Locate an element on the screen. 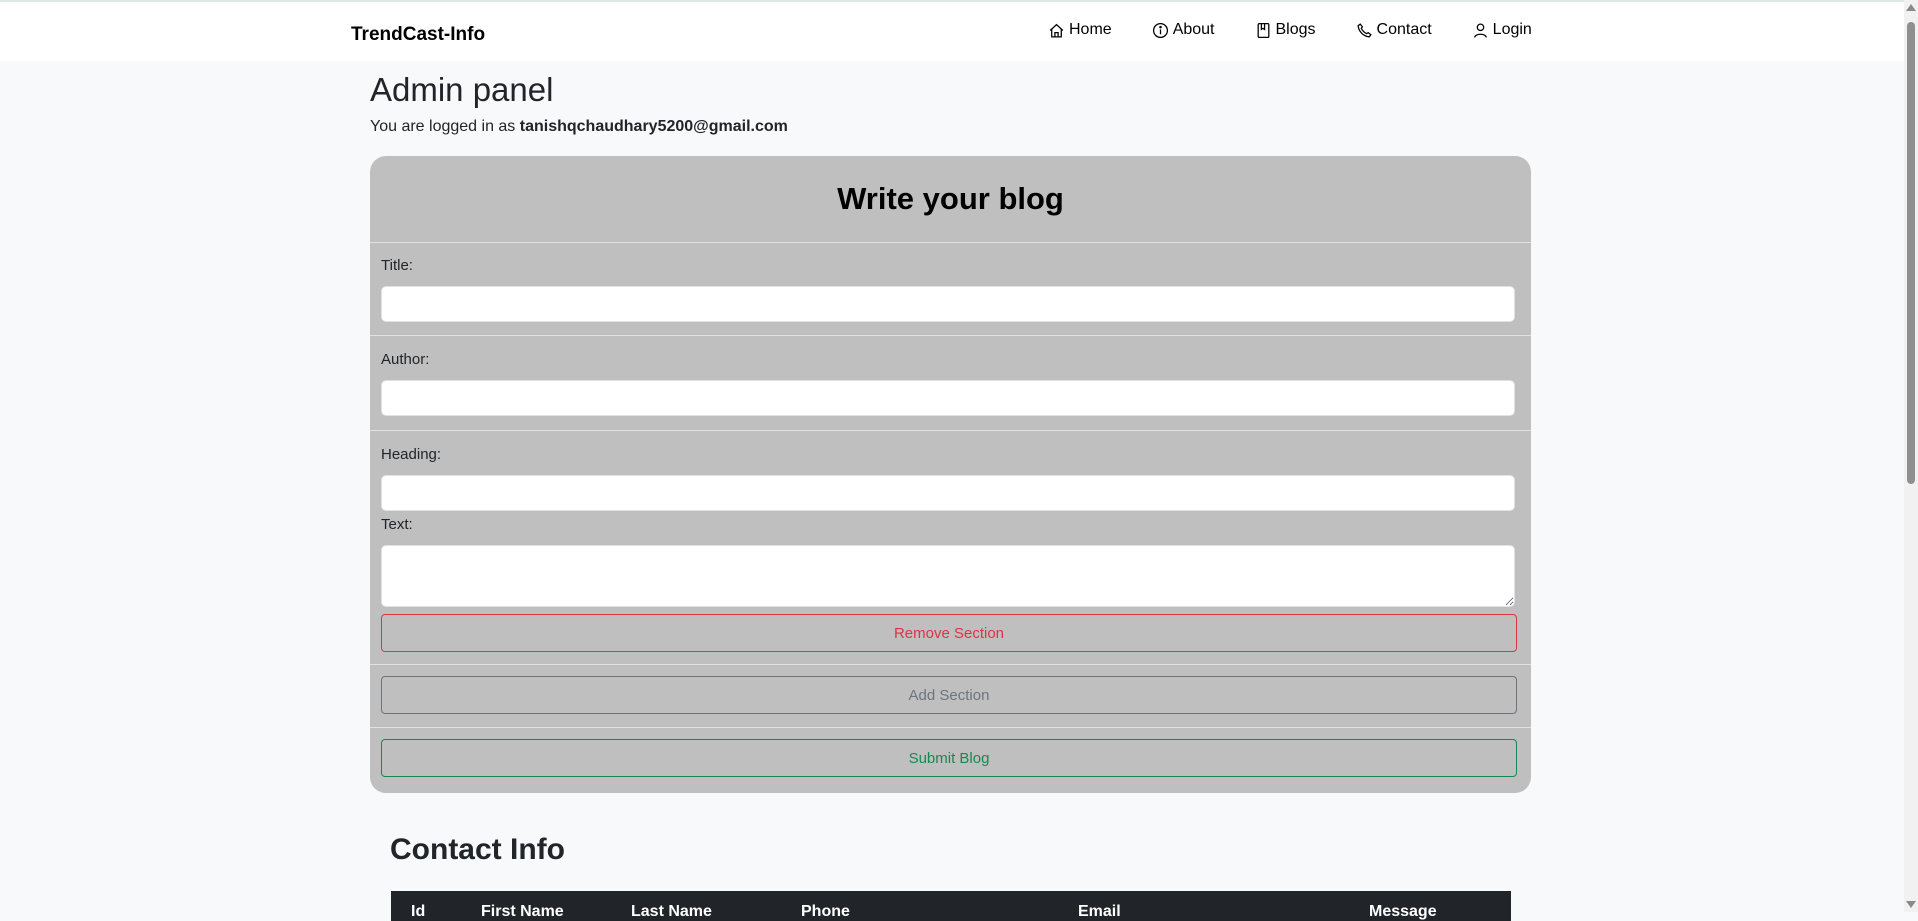 The image size is (1918, 921). section-text-label: Text: is located at coordinates (397, 524).